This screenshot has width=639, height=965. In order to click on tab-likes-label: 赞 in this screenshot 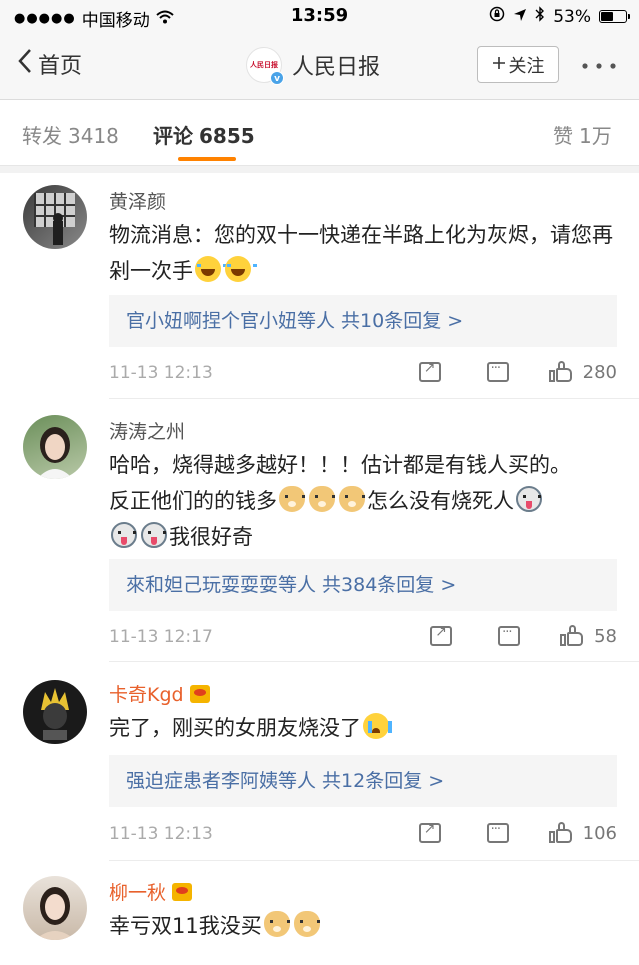, I will do `click(563, 136)`.